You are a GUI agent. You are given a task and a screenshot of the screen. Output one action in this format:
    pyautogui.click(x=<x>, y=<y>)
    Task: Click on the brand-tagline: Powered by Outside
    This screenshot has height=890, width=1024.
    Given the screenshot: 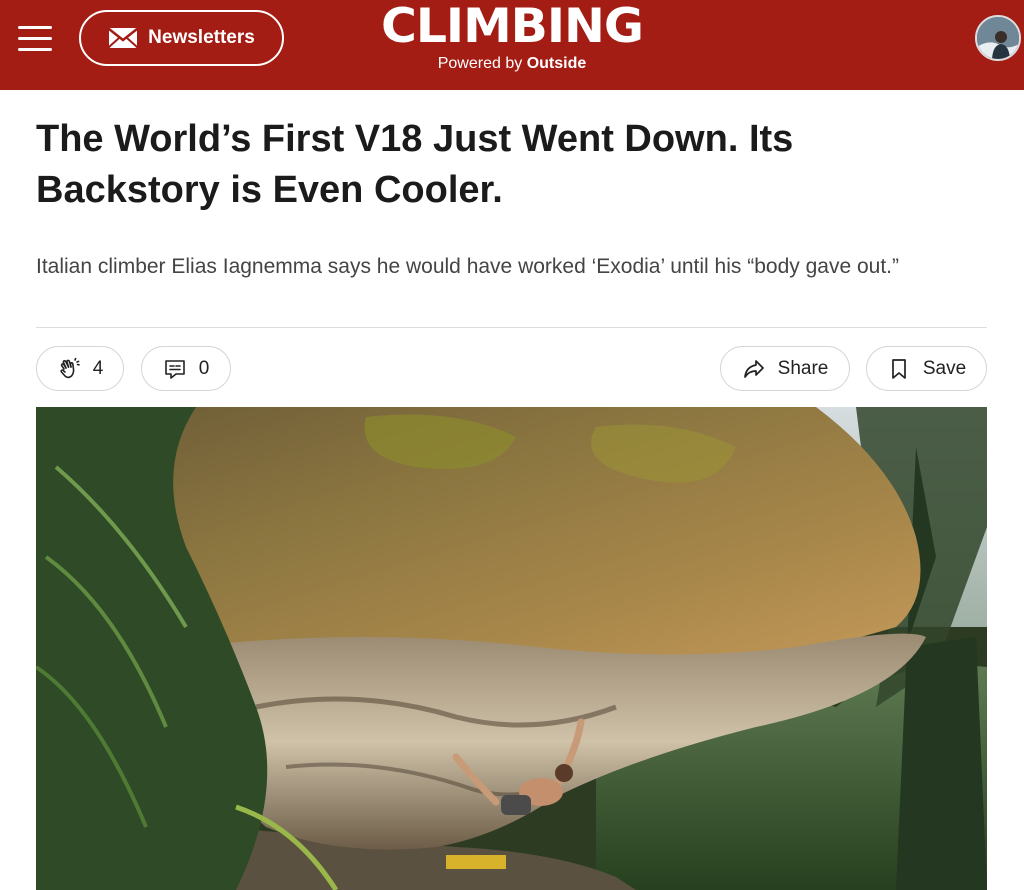 What is the action you would take?
    pyautogui.click(x=512, y=64)
    